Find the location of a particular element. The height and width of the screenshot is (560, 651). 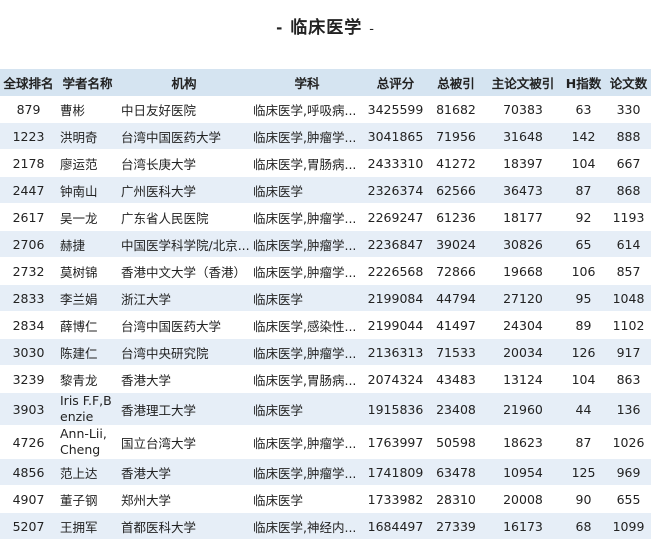

total-citations-cell: 71956 is located at coordinates (456, 136).